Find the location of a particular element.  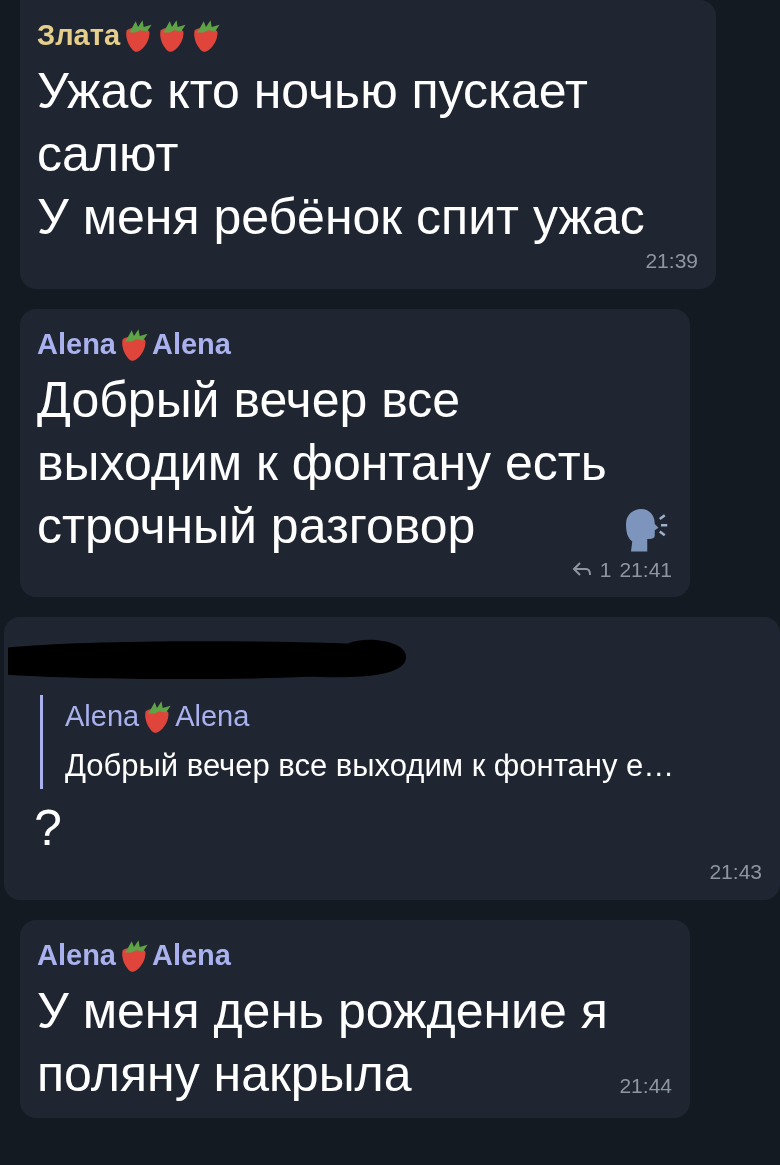

message-text: У меня день рождение я поляну накрыла is located at coordinates (322, 1042).